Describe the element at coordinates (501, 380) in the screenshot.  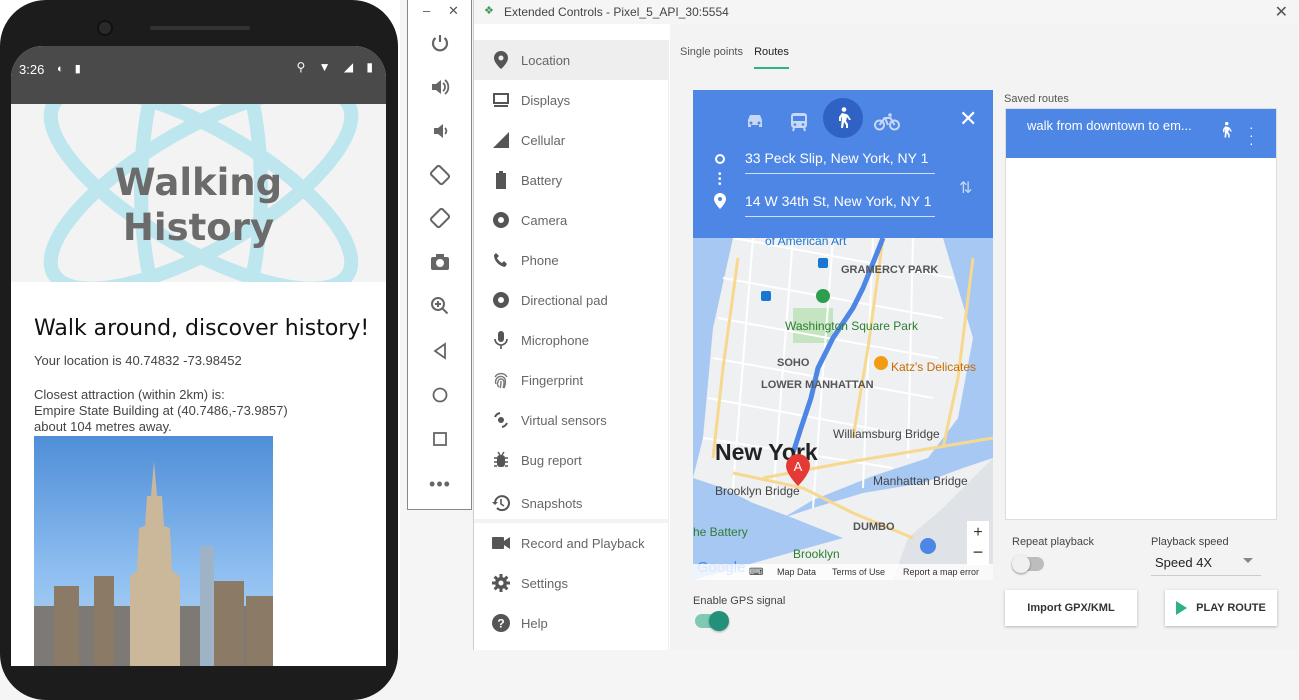
I see `fingerprint-icon` at that location.